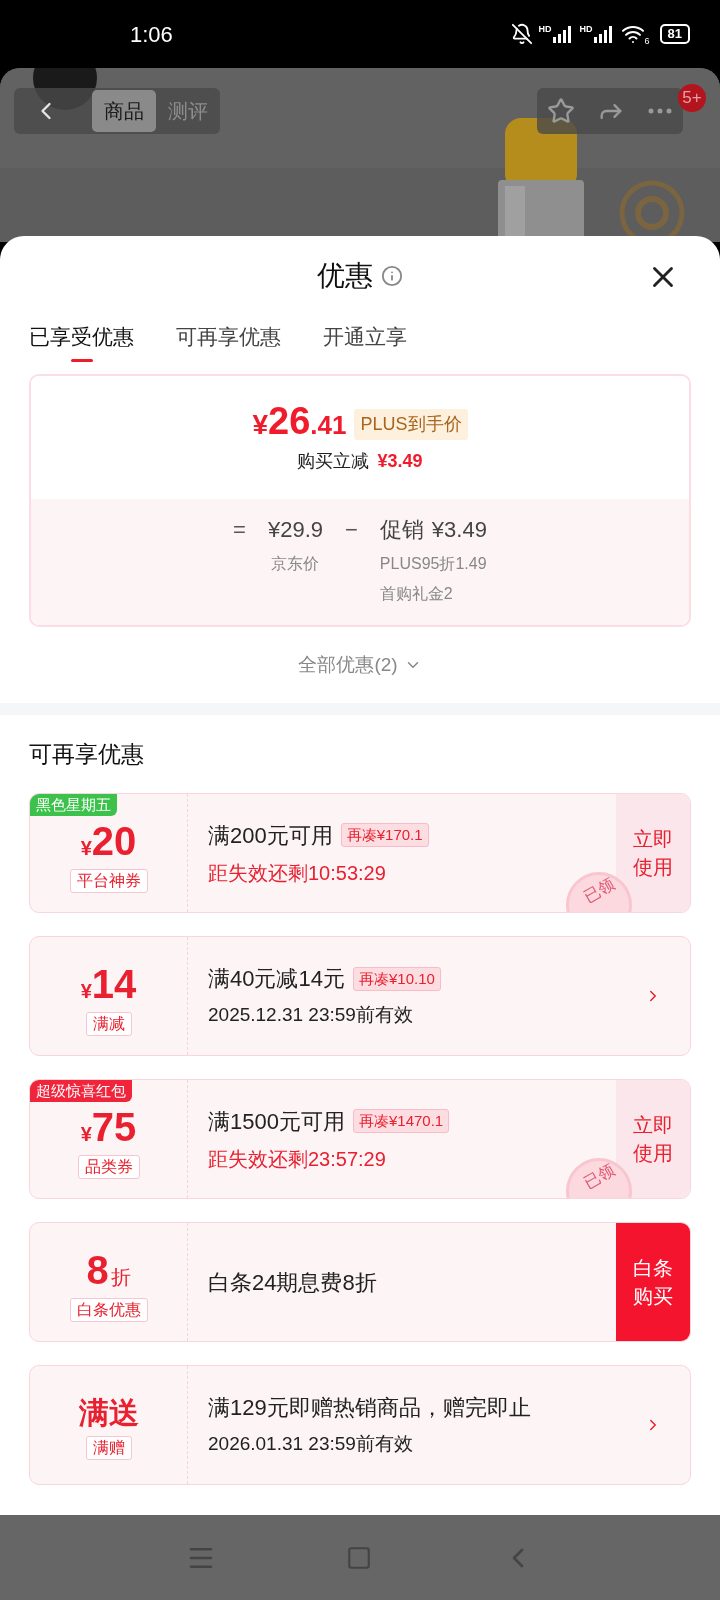 Image resolution: width=720 pixels, height=1600 pixels. Describe the element at coordinates (299, 423) in the screenshot. I see `final-price: ¥26.41` at that location.